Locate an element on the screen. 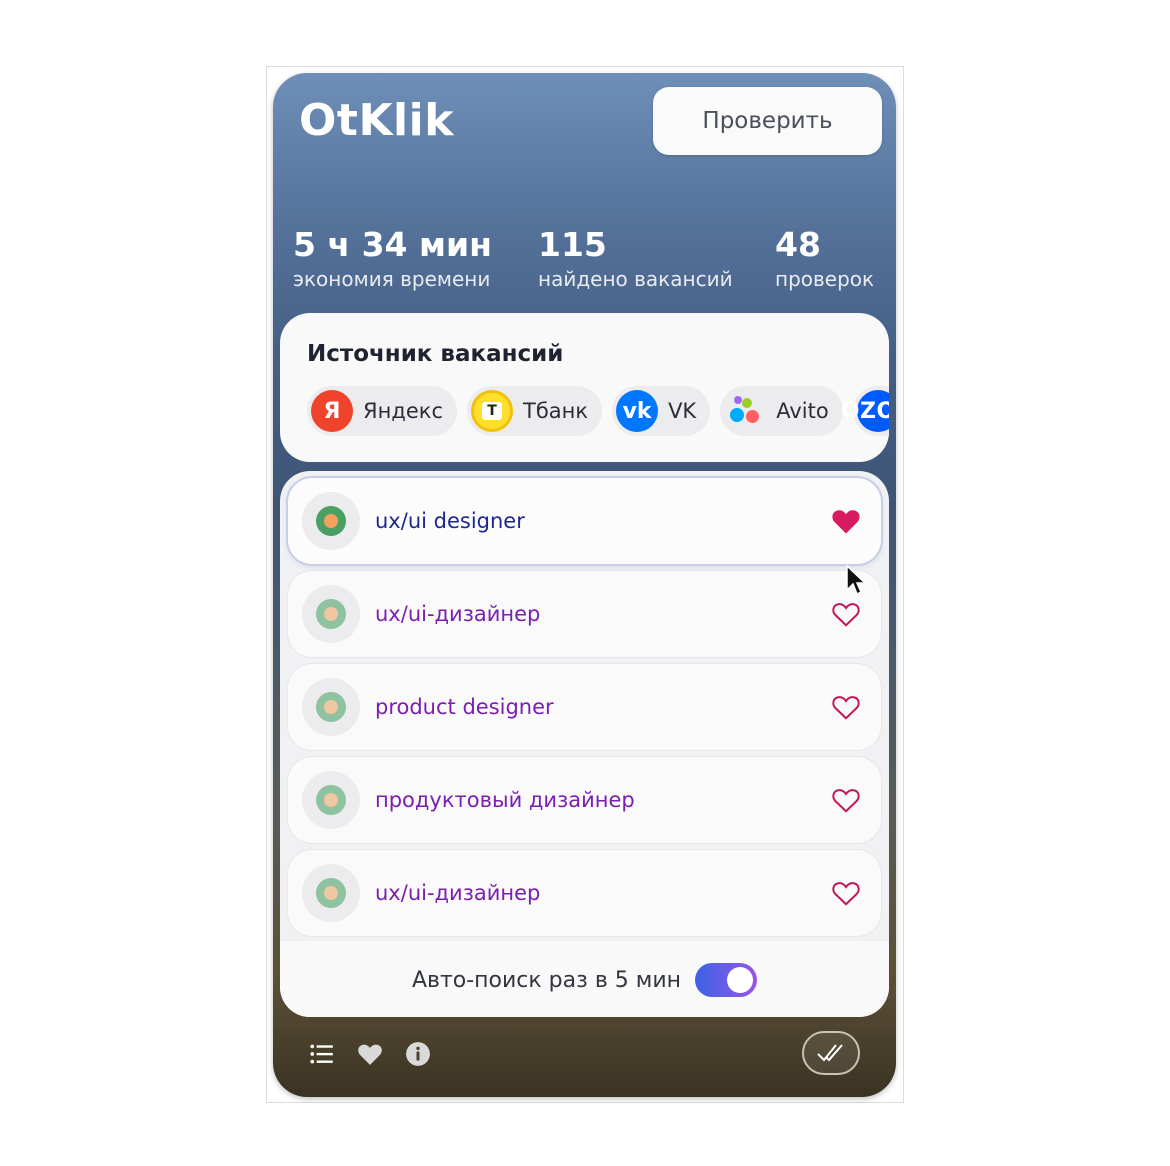  sources-card: Источник вакансий Я Яндекс T Тбанк vk VK is located at coordinates (584, 387).